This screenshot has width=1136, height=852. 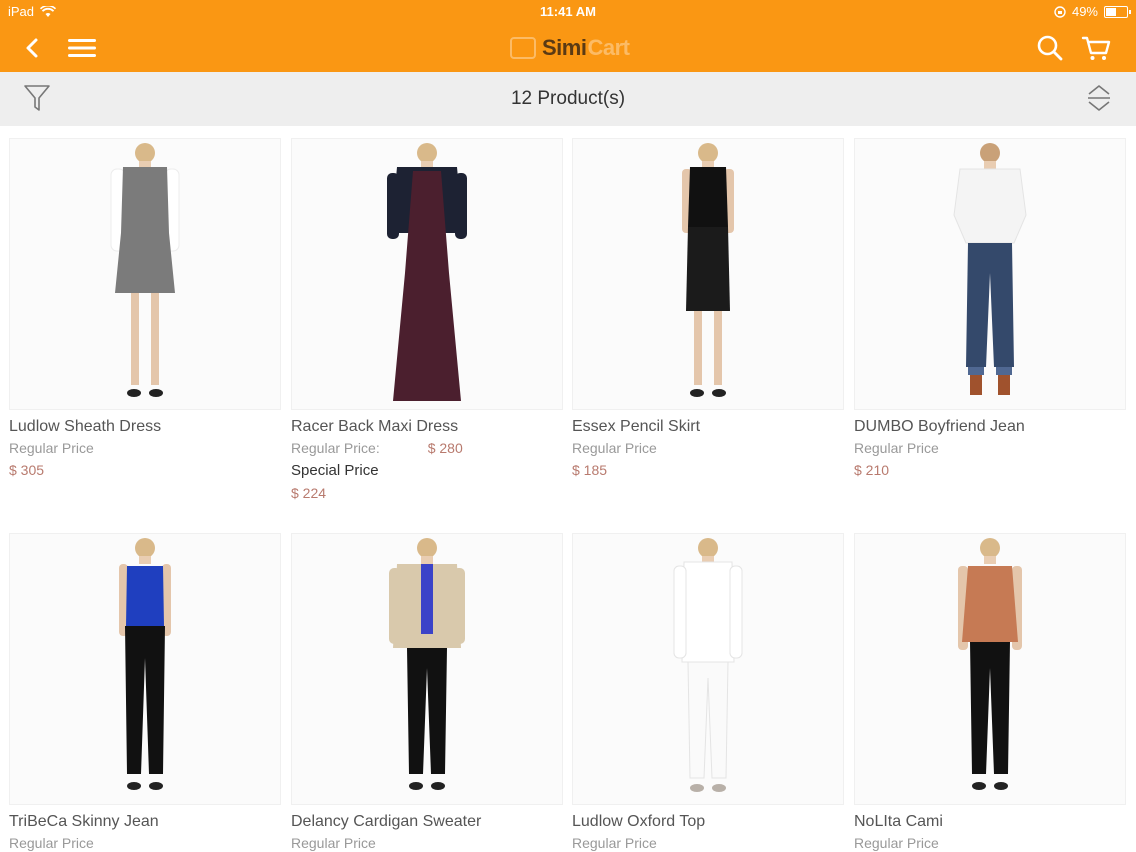 I want to click on search-button, so click(x=1050, y=48).